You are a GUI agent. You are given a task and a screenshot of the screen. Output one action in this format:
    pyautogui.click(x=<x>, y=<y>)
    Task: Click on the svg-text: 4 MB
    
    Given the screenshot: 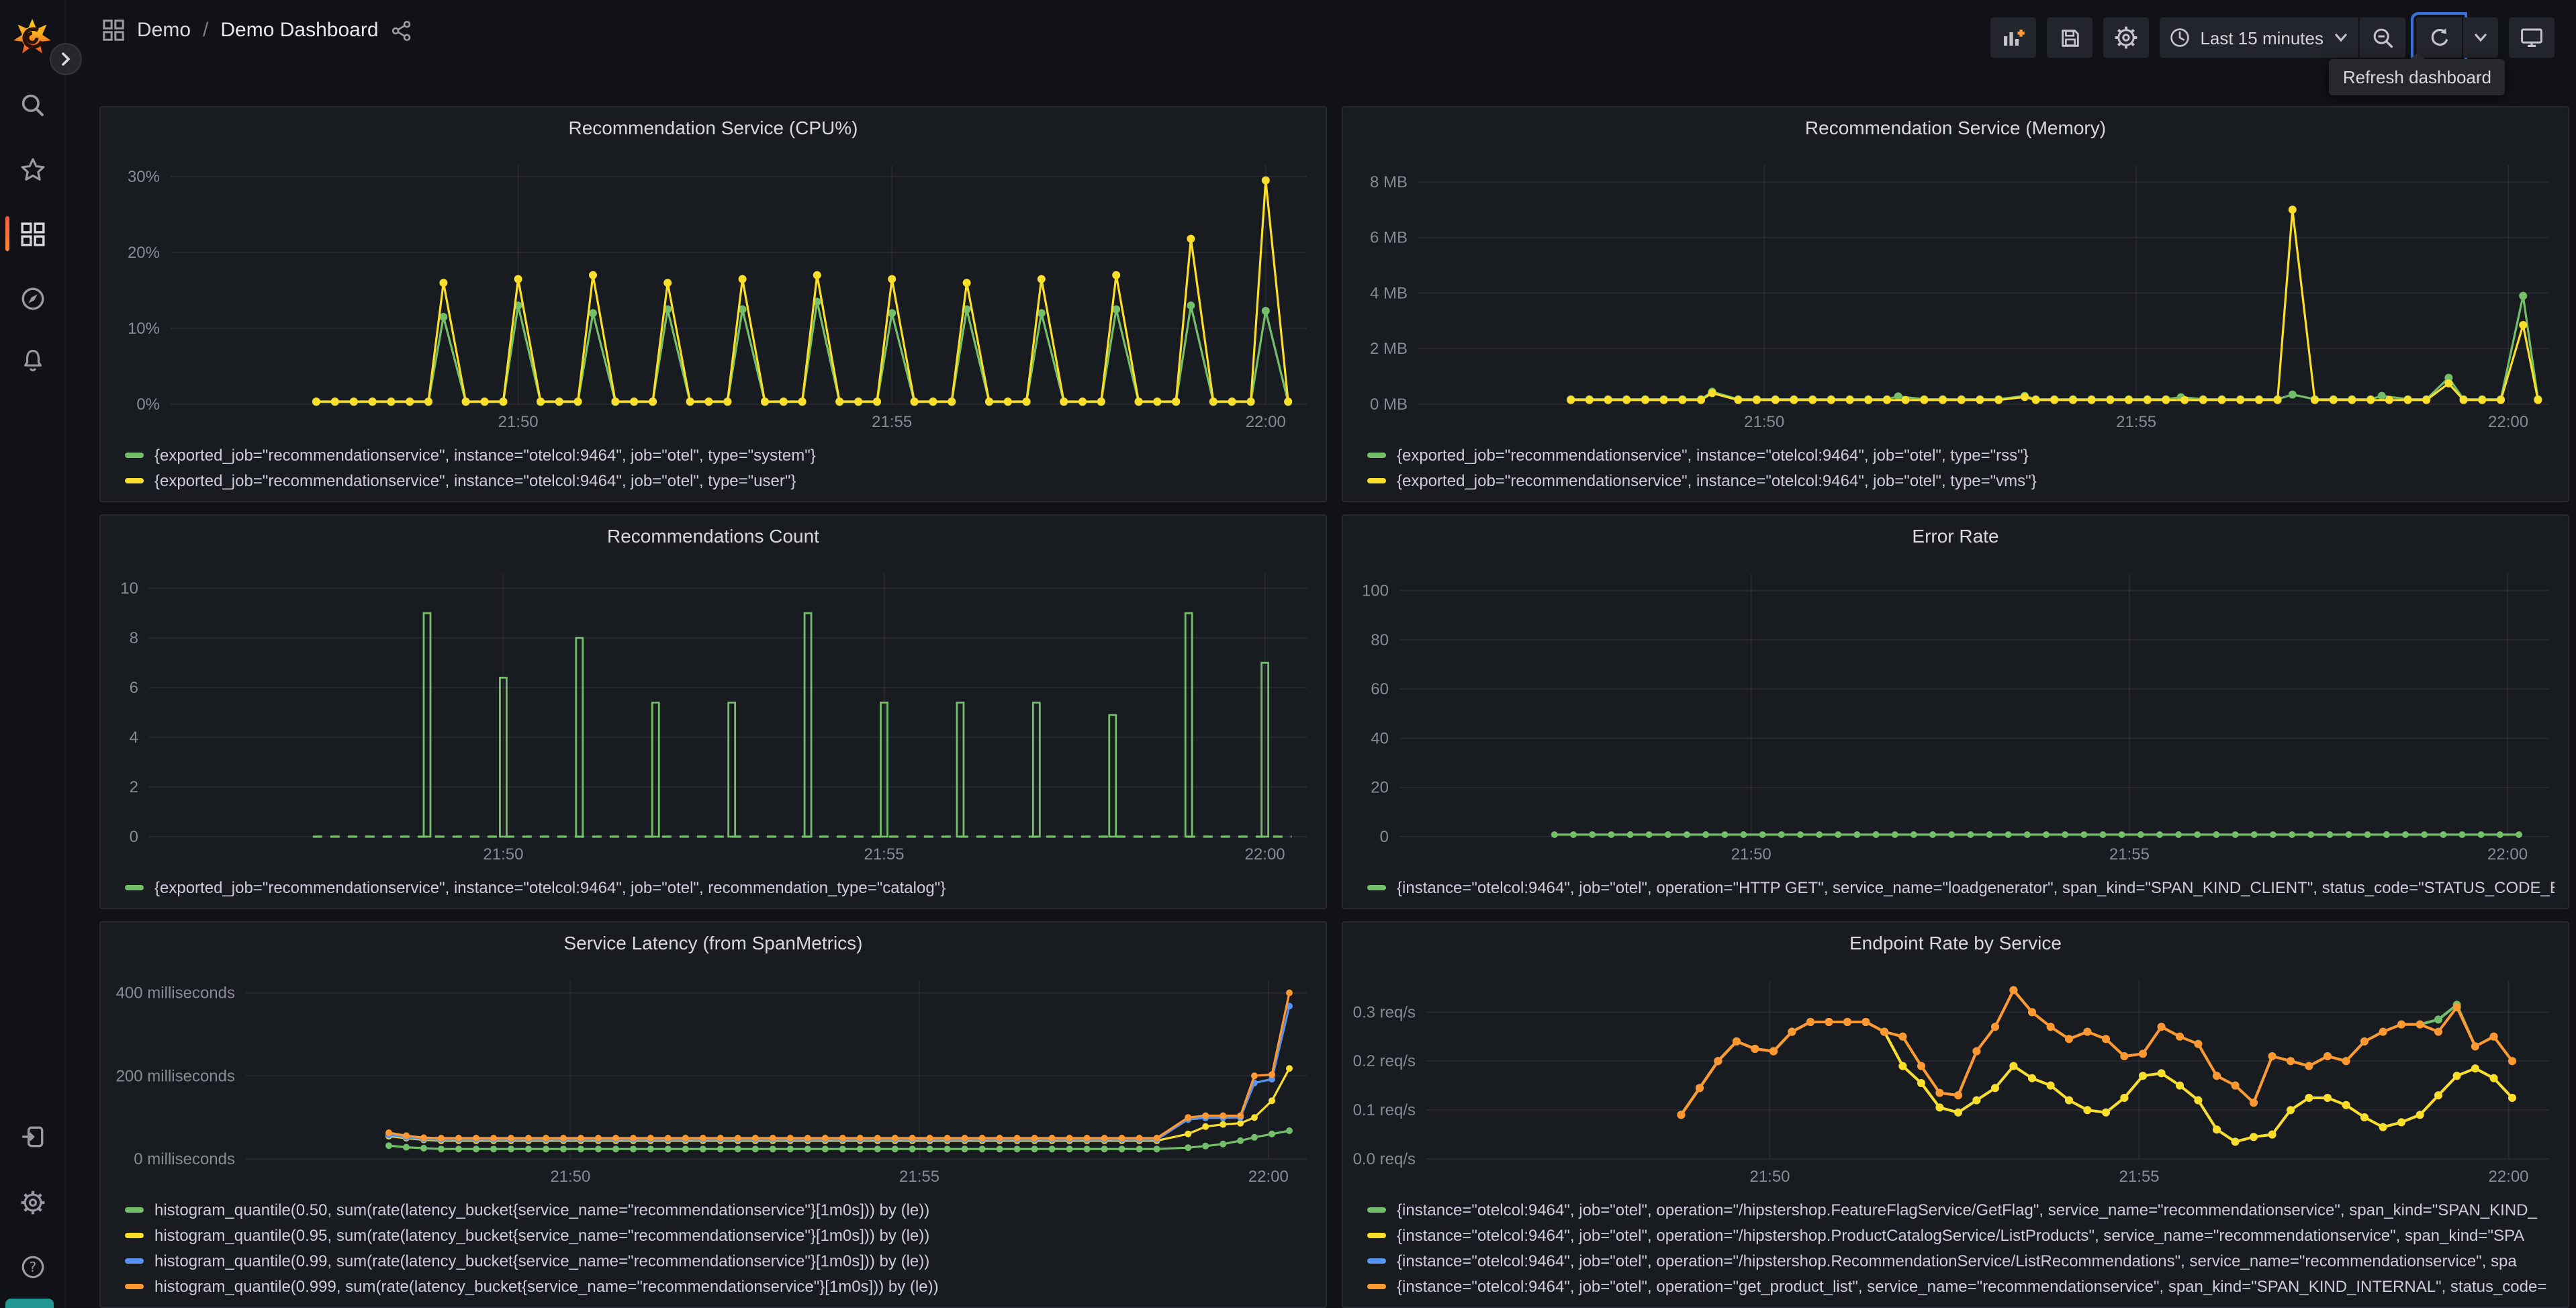 What is the action you would take?
    pyautogui.click(x=1389, y=293)
    